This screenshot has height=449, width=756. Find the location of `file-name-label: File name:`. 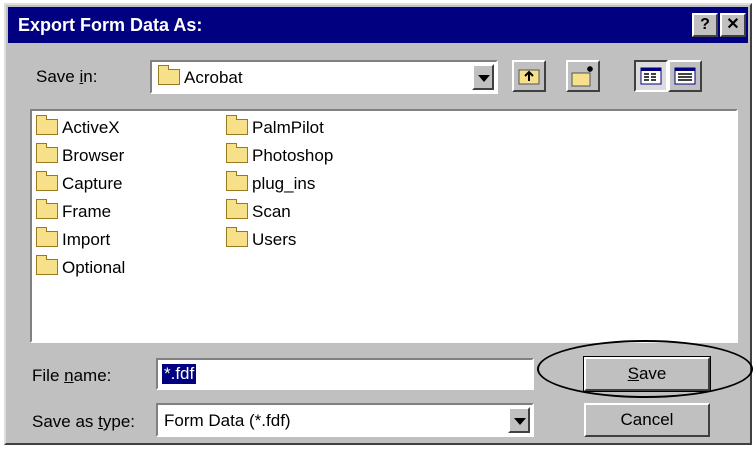

file-name-label: File name: is located at coordinates (72, 375).